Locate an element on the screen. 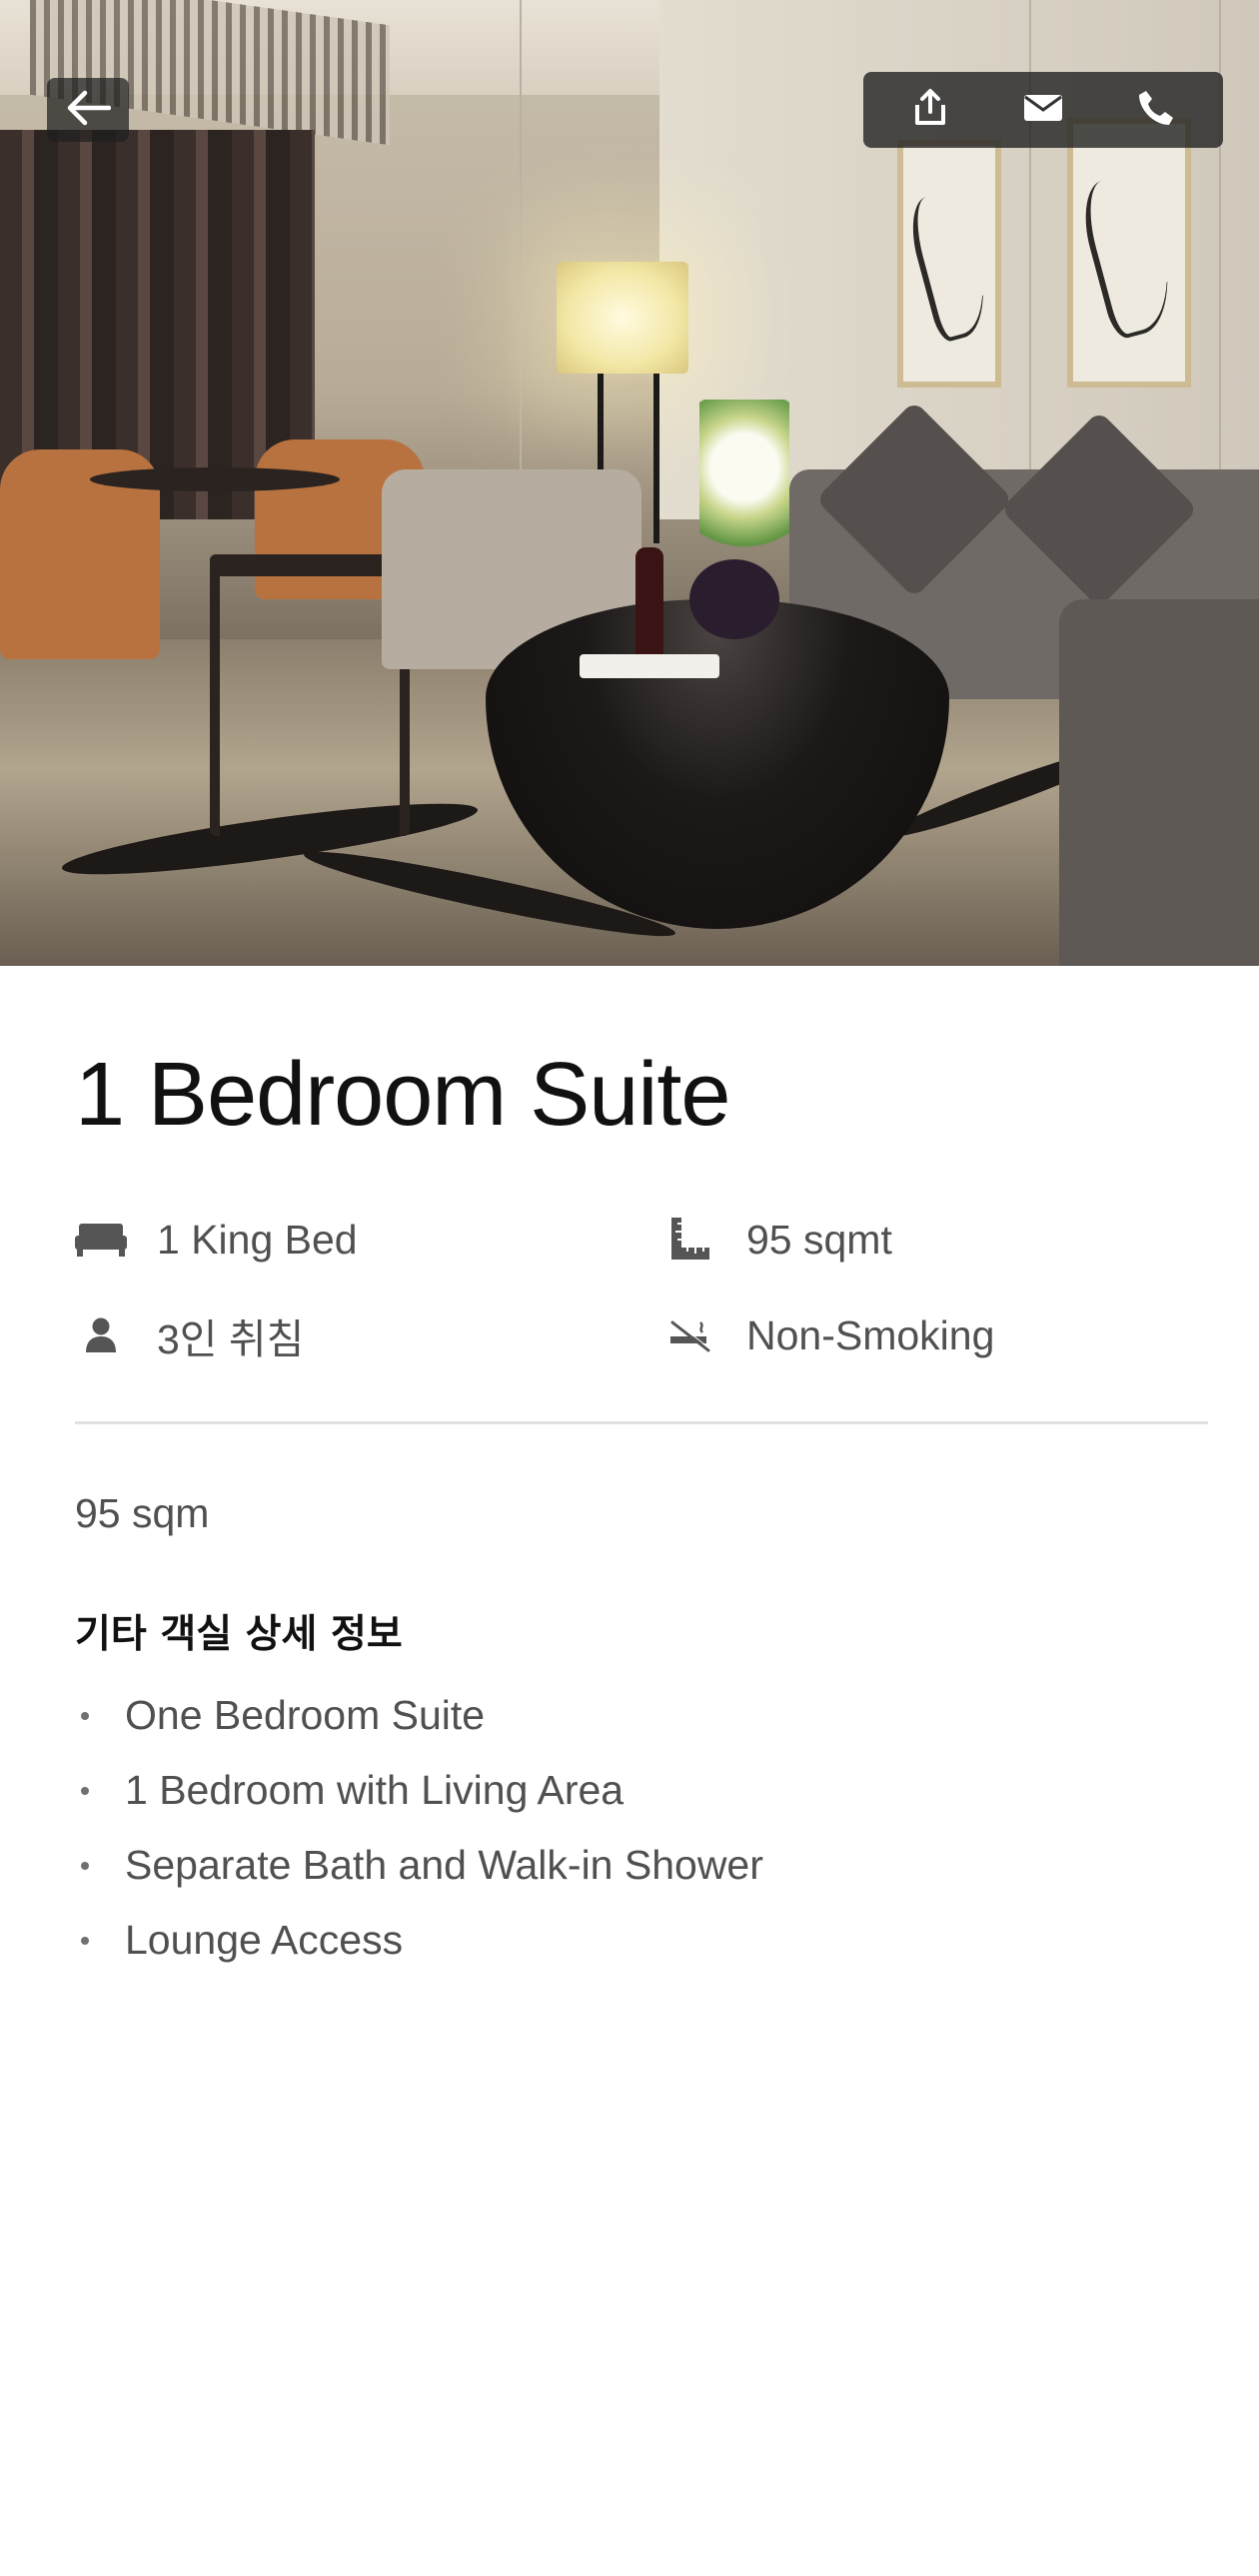 This screenshot has height=2576, width=1259. list-item: One Bedroom Suite is located at coordinates (419, 1716).